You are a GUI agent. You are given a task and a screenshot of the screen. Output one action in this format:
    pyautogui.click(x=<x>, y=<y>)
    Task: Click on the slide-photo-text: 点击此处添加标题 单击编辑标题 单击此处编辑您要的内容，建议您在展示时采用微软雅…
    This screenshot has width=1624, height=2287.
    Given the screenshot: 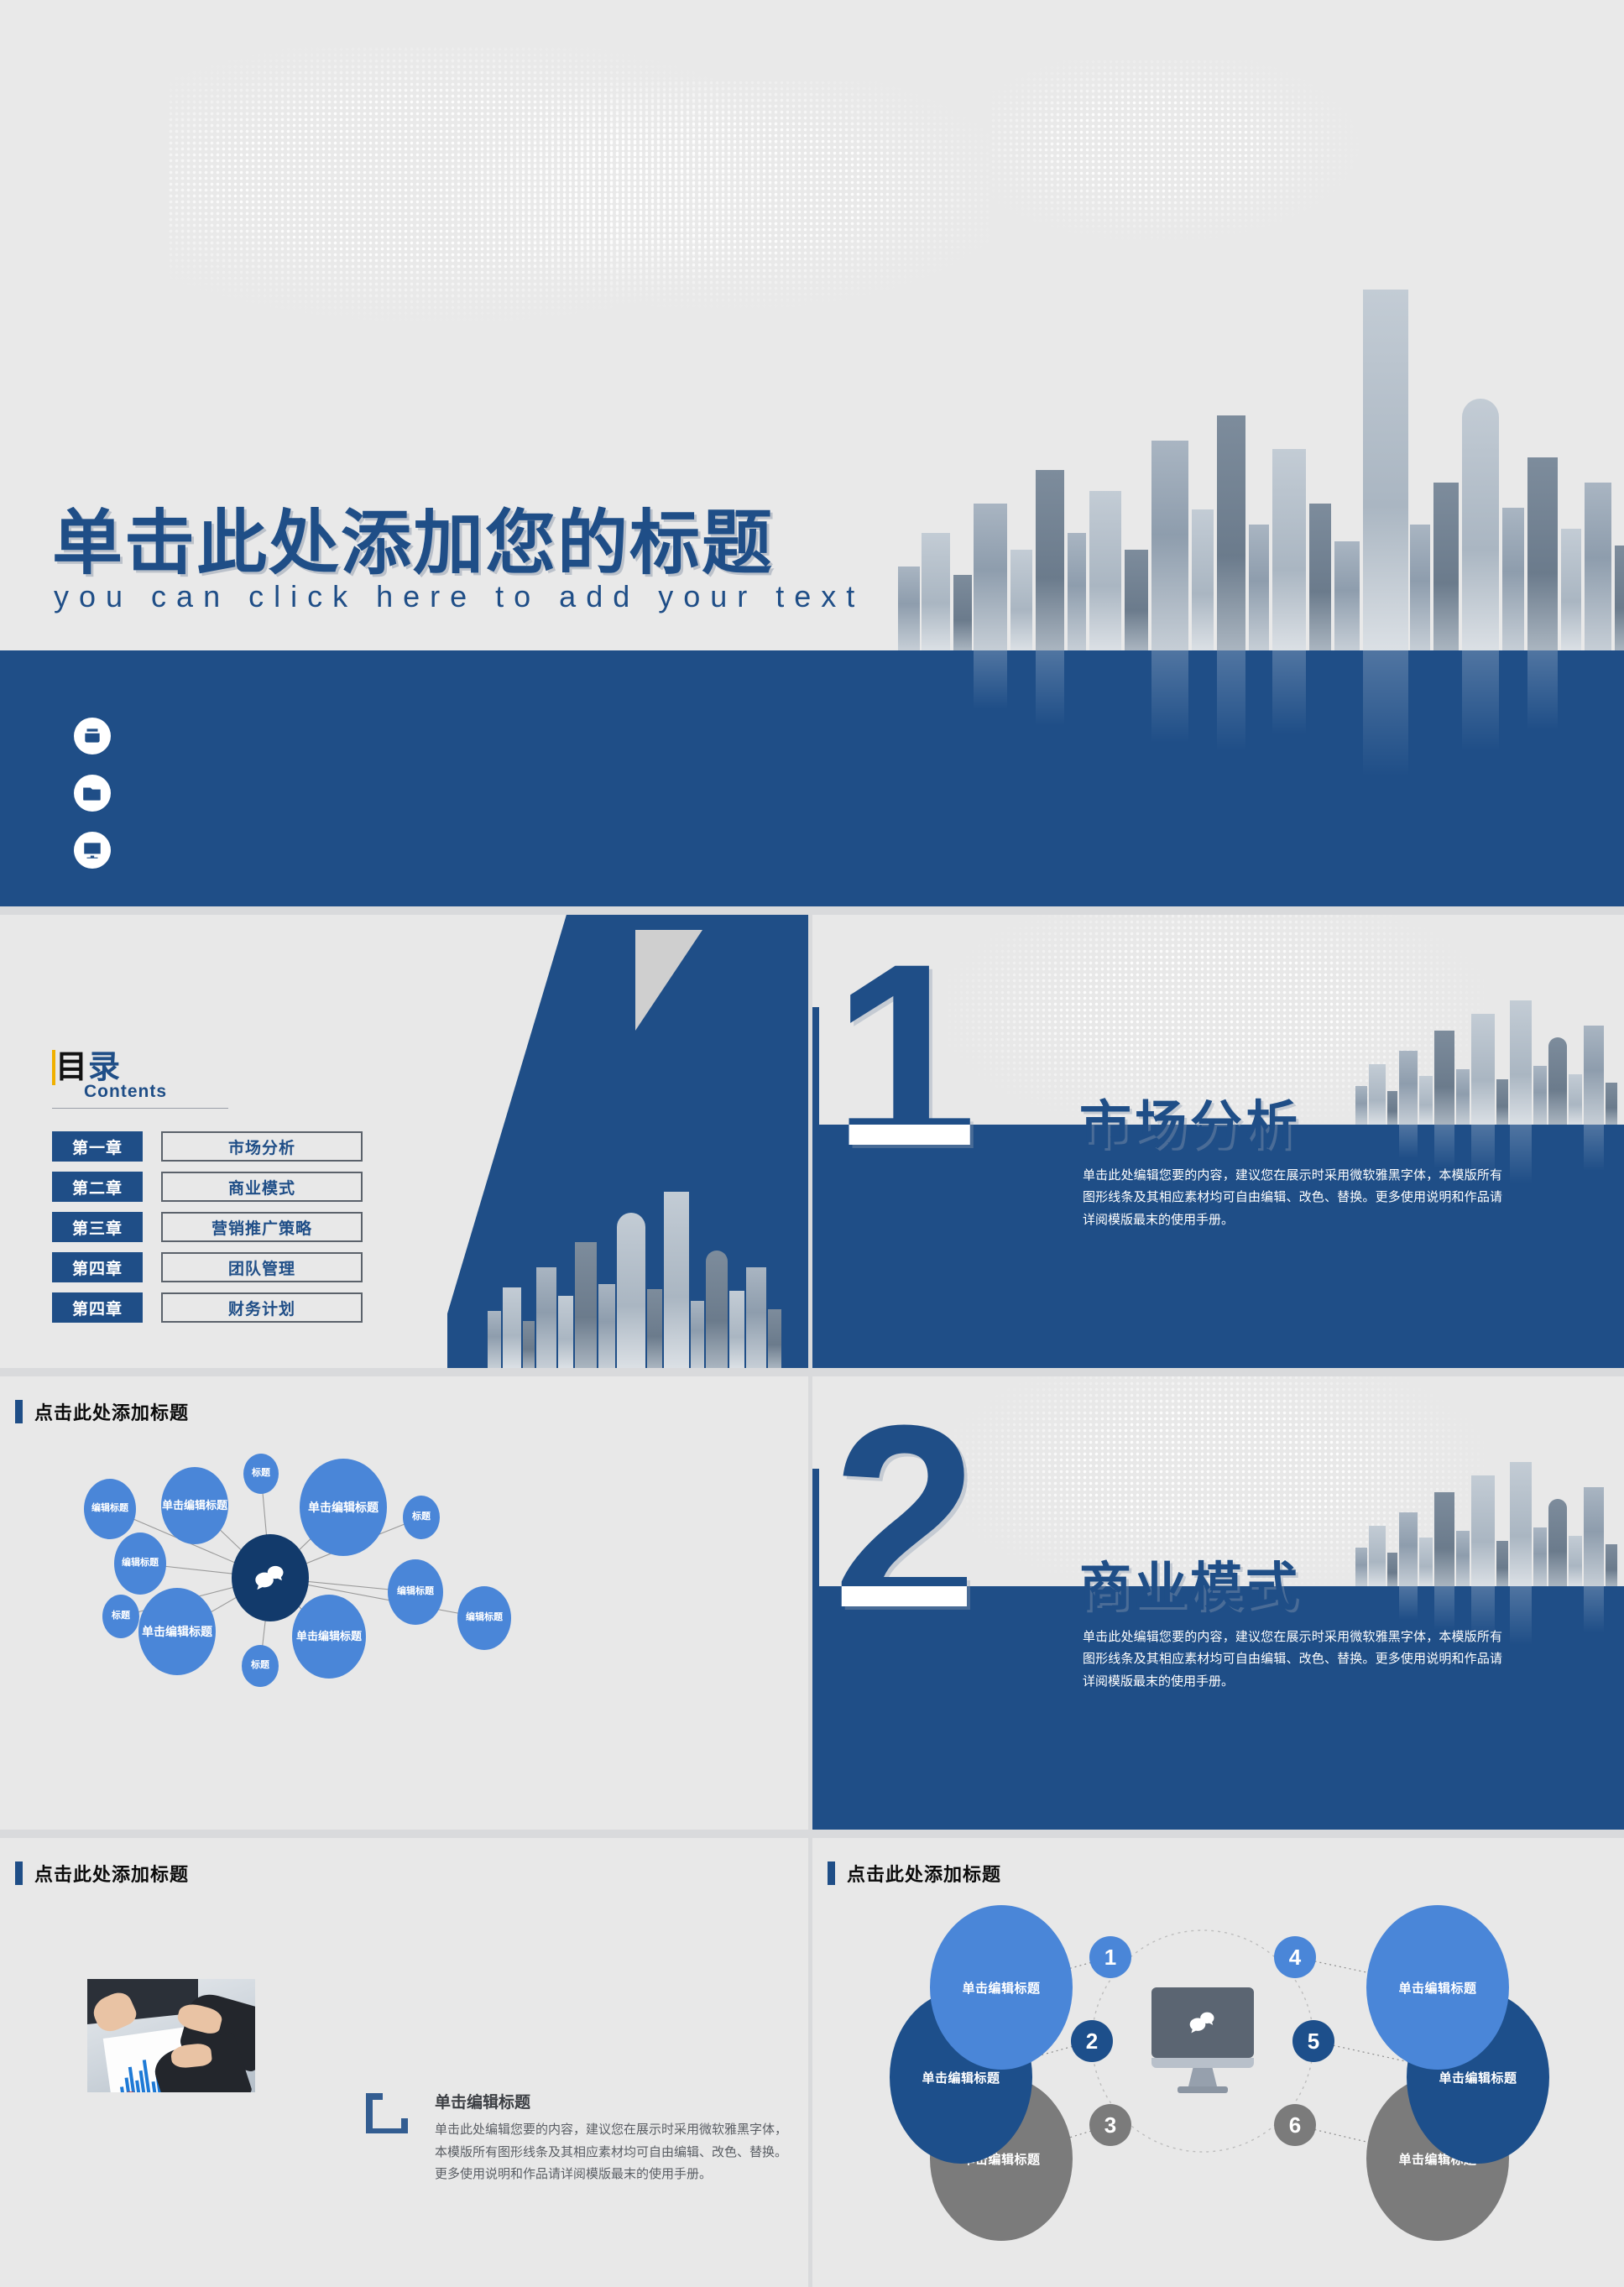 What is the action you would take?
    pyautogui.click(x=404, y=2063)
    